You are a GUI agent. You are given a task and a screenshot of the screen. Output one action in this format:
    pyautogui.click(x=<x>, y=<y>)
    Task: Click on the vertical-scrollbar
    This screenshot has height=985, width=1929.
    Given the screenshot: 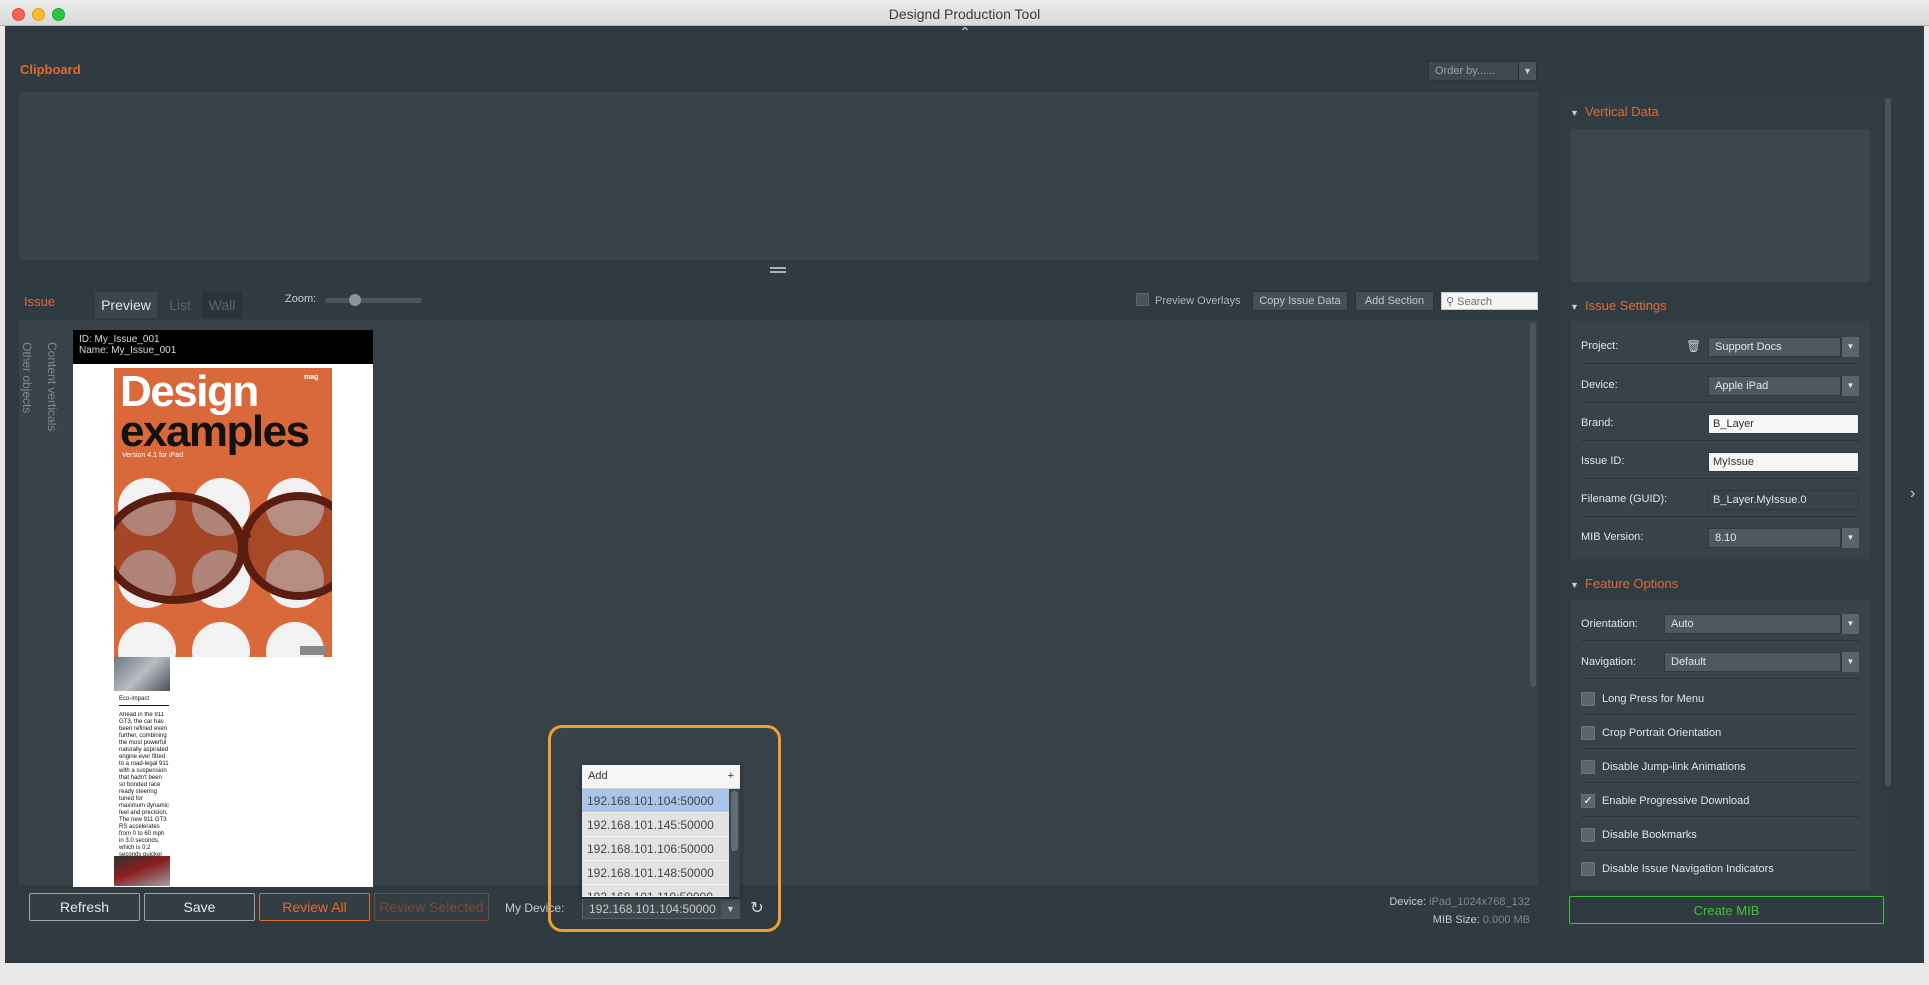 What is the action you would take?
    pyautogui.click(x=1533, y=504)
    